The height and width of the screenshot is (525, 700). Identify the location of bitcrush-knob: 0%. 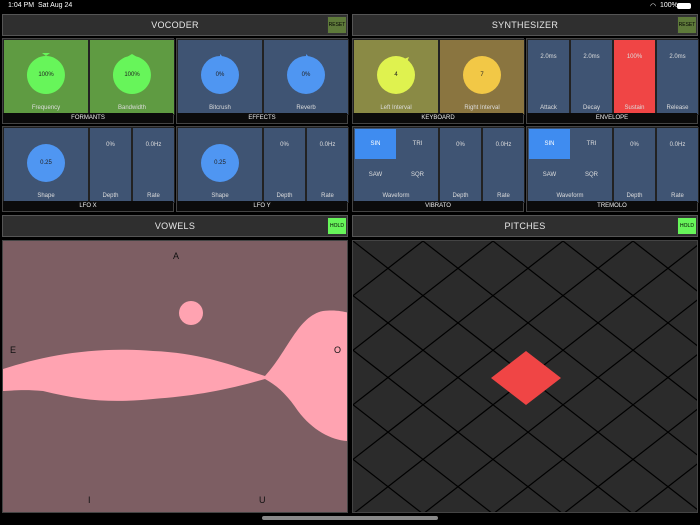
(220, 74).